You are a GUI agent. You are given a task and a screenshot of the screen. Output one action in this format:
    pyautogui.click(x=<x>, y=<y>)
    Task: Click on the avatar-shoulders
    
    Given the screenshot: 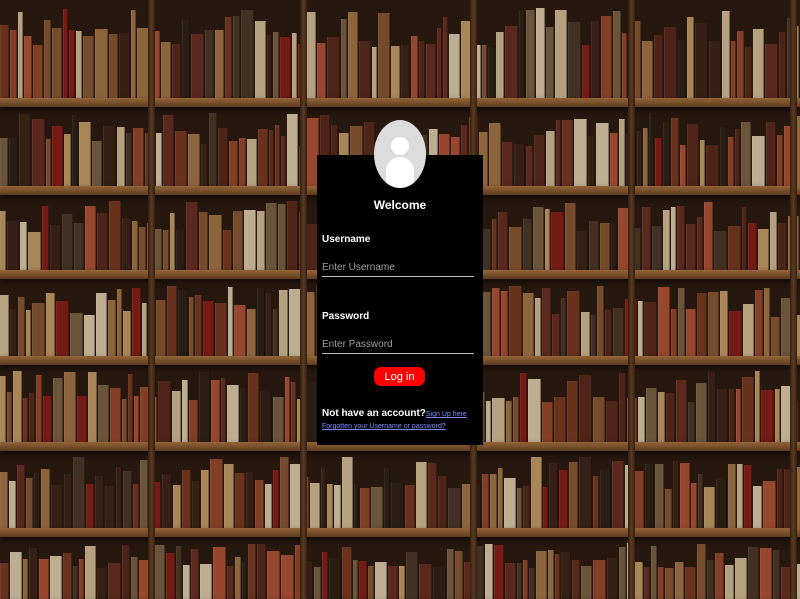 What is the action you would take?
    pyautogui.click(x=400, y=172)
    